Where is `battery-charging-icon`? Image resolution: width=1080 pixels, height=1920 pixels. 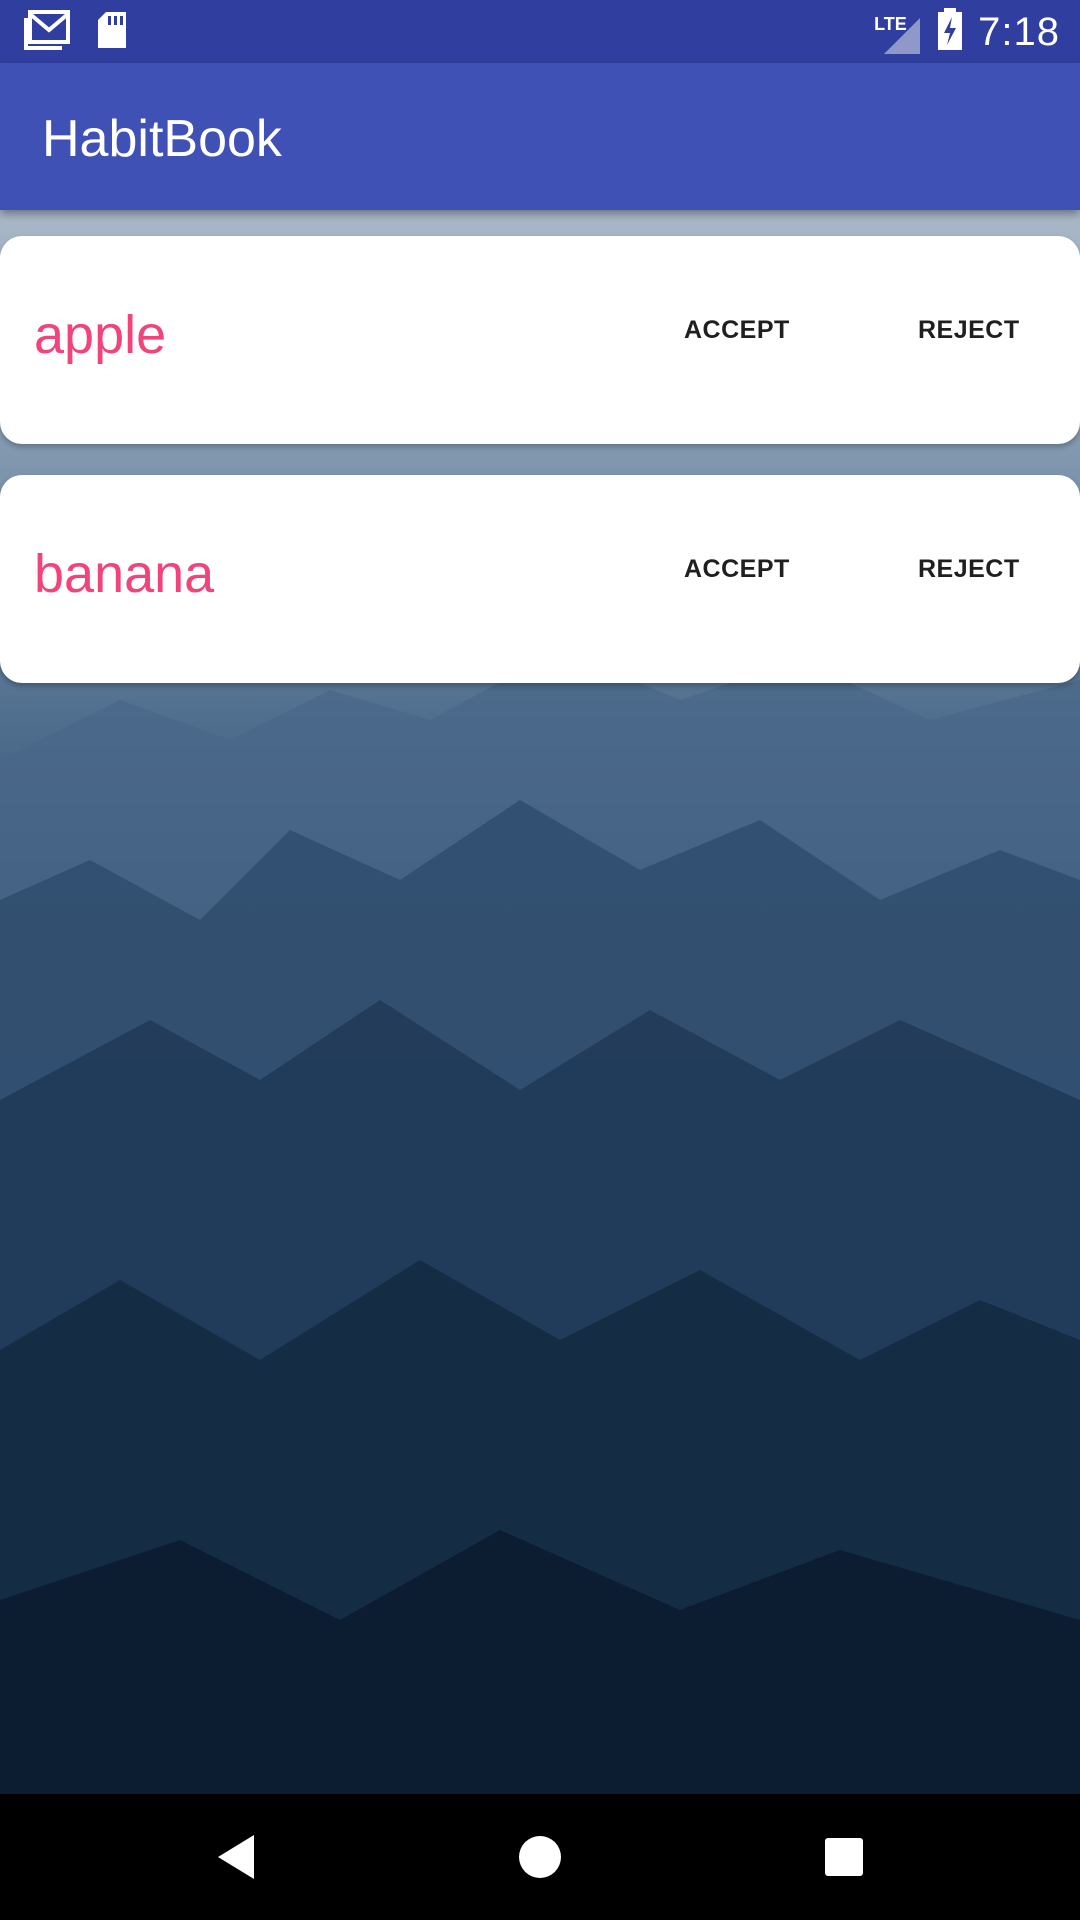
battery-charging-icon is located at coordinates (950, 32).